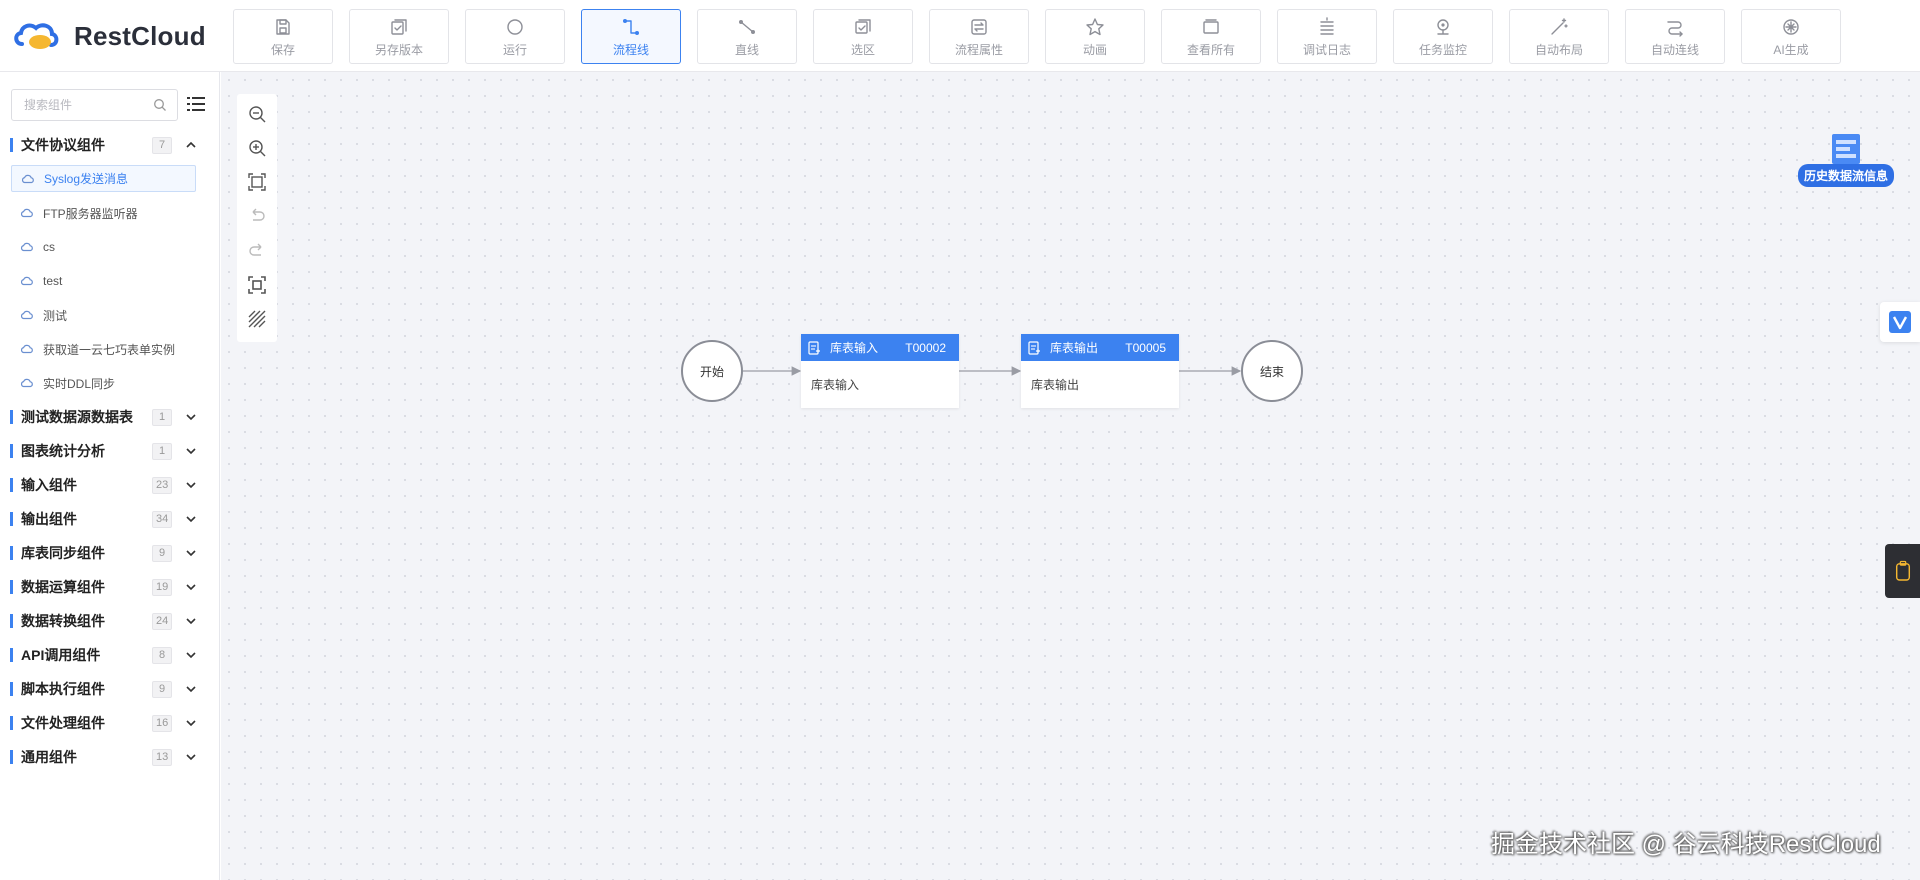  What do you see at coordinates (257, 147) in the screenshot?
I see `zoom-in-icon` at bounding box center [257, 147].